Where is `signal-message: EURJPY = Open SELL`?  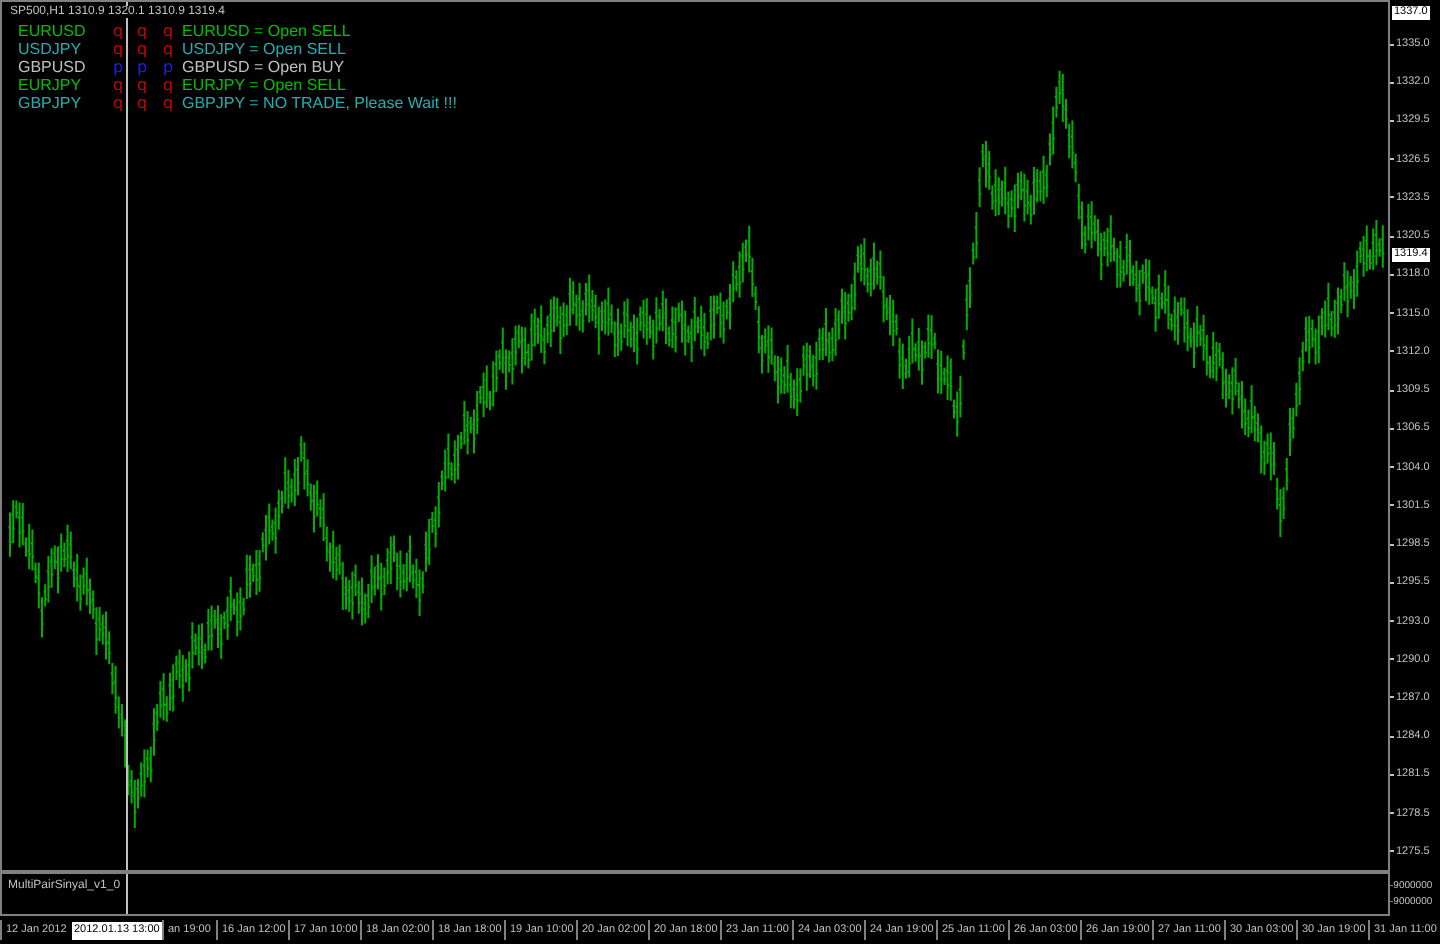
signal-message: EURJPY = Open SELL is located at coordinates (265, 85).